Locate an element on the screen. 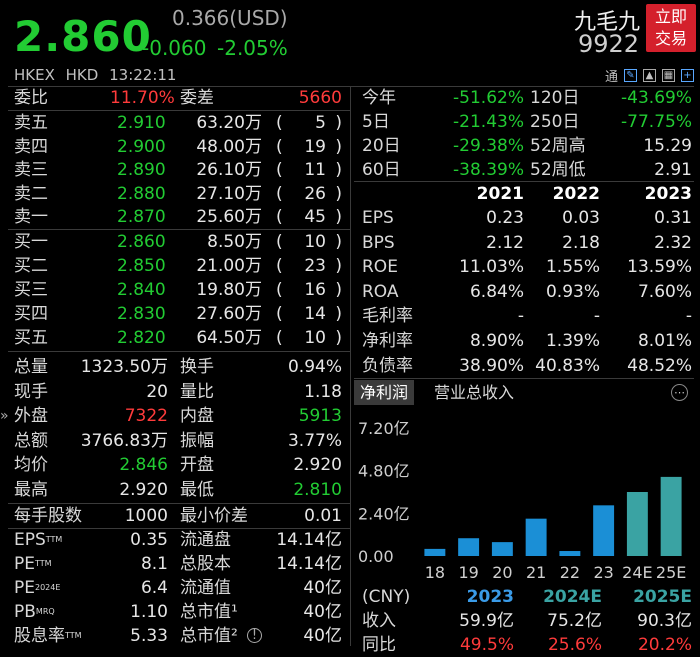 This screenshot has width=700, height=657. revenue-label: 收入 is located at coordinates (379, 621).